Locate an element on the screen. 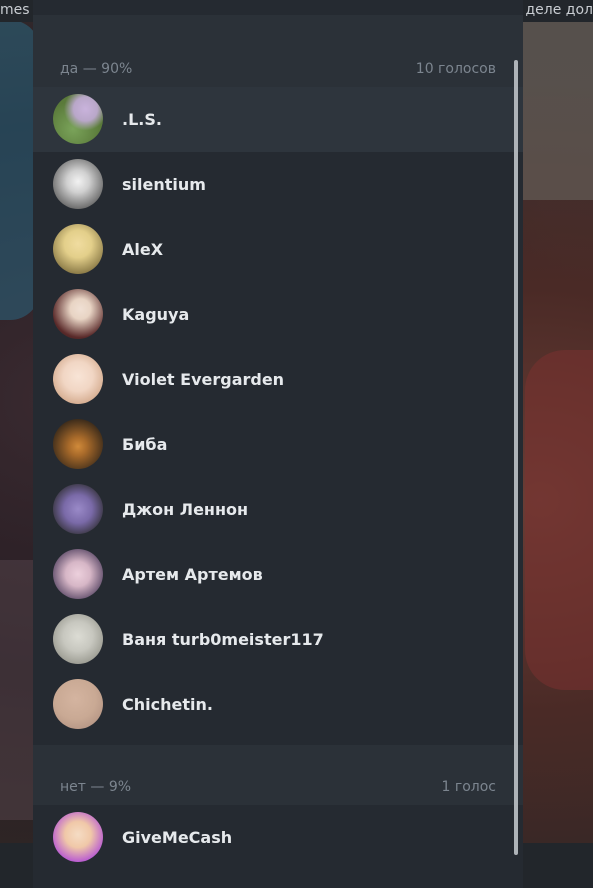 The image size is (593, 888). voter-row: Джон Леннон is located at coordinates (278, 509).